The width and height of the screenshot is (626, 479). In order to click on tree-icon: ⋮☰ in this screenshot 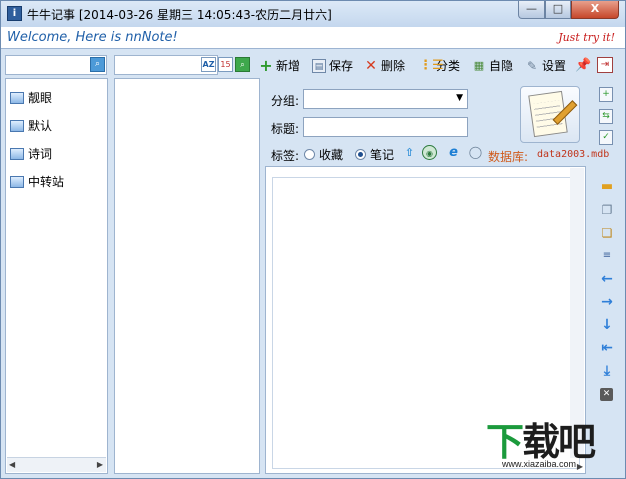, I will do `click(431, 65)`.